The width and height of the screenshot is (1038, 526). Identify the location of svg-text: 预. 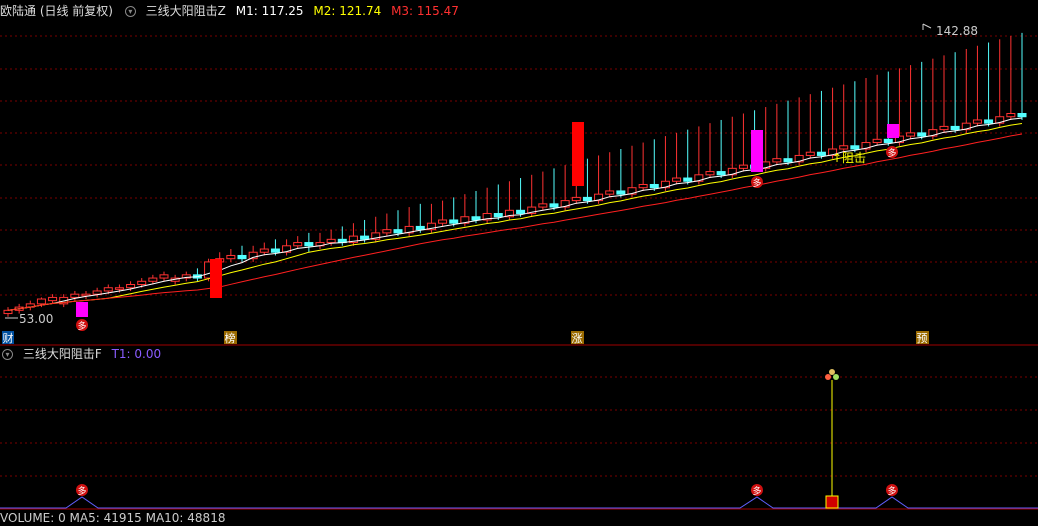
(922, 338).